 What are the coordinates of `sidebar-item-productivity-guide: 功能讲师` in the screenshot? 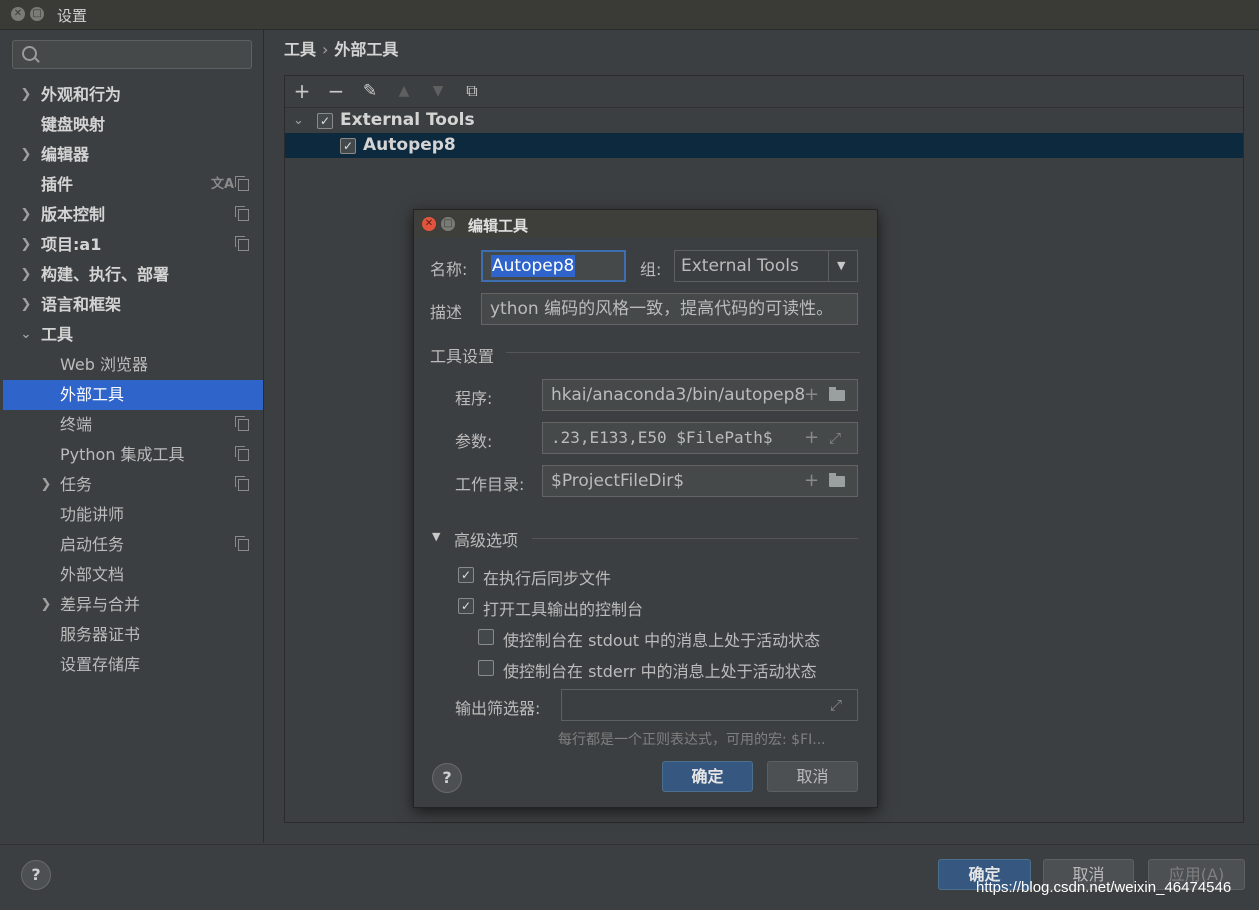 It's located at (133, 515).